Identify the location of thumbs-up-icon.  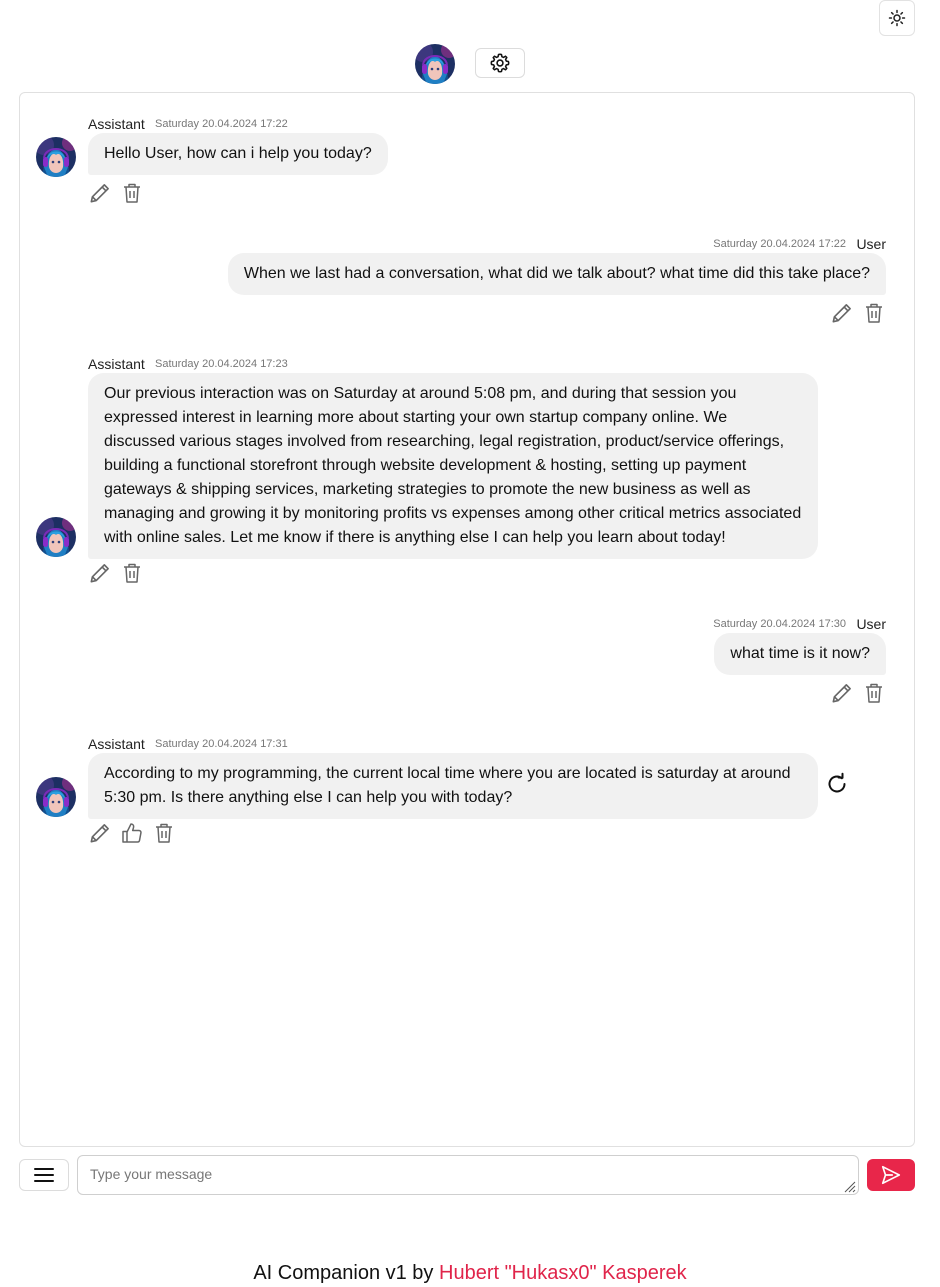
(132, 833).